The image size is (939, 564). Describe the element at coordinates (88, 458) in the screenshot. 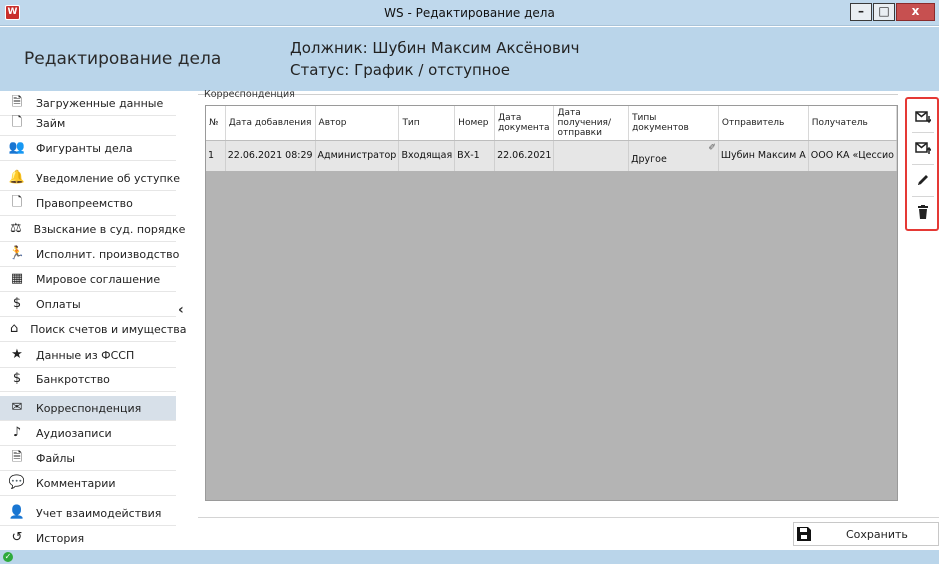

I see `sidebar-item-14: 🗎 Файлы` at that location.